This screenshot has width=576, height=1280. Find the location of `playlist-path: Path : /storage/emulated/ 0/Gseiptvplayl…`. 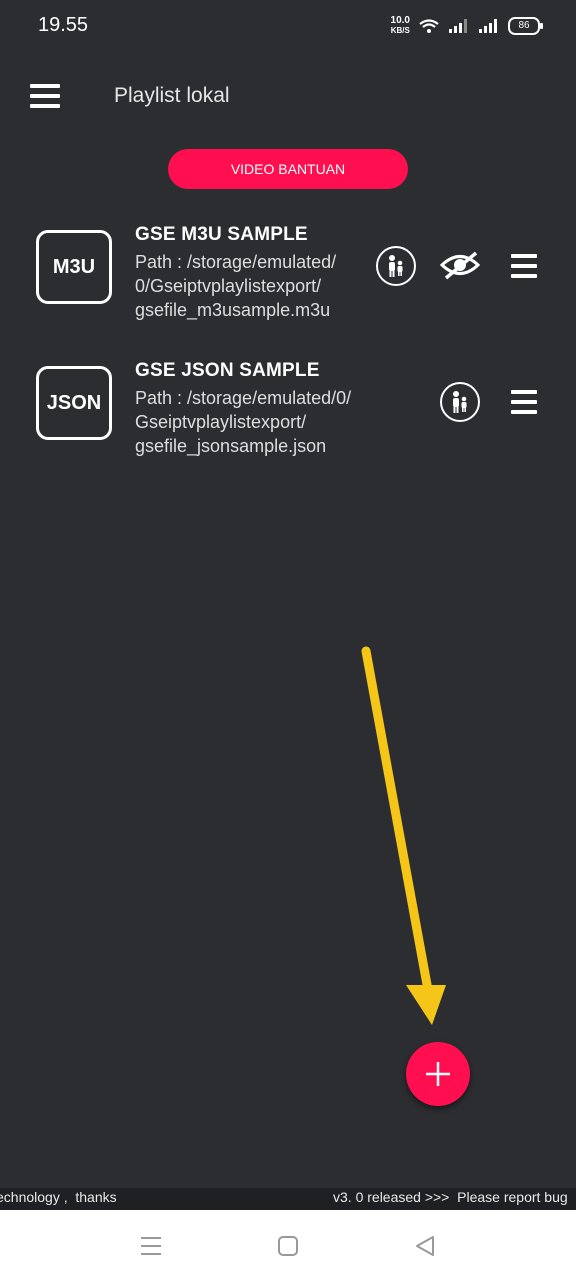

playlist-path: Path : /storage/emulated/ 0/Gseiptvplayl… is located at coordinates (236, 286).